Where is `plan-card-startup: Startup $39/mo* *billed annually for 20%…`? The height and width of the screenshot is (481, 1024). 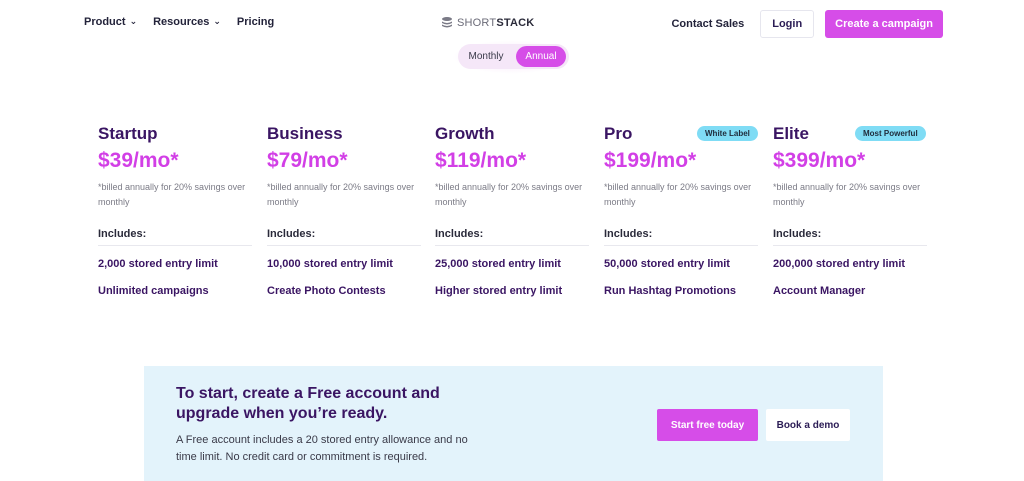 plan-card-startup: Startup $39/mo* *billed annually for 20%… is located at coordinates (175, 210).